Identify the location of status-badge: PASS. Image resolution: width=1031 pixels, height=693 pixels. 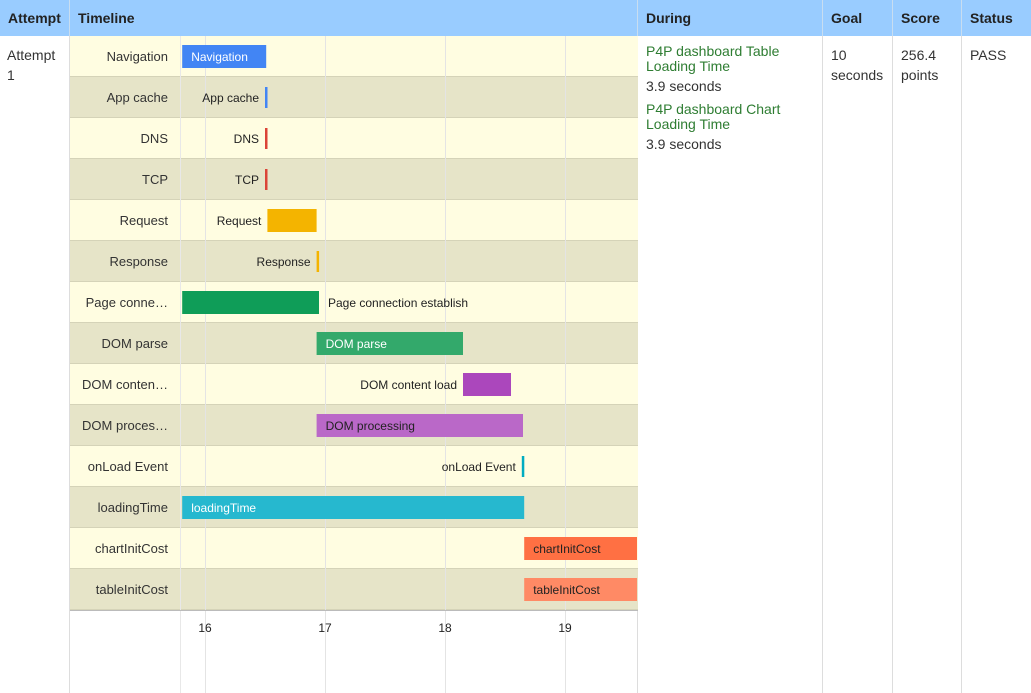
(988, 55).